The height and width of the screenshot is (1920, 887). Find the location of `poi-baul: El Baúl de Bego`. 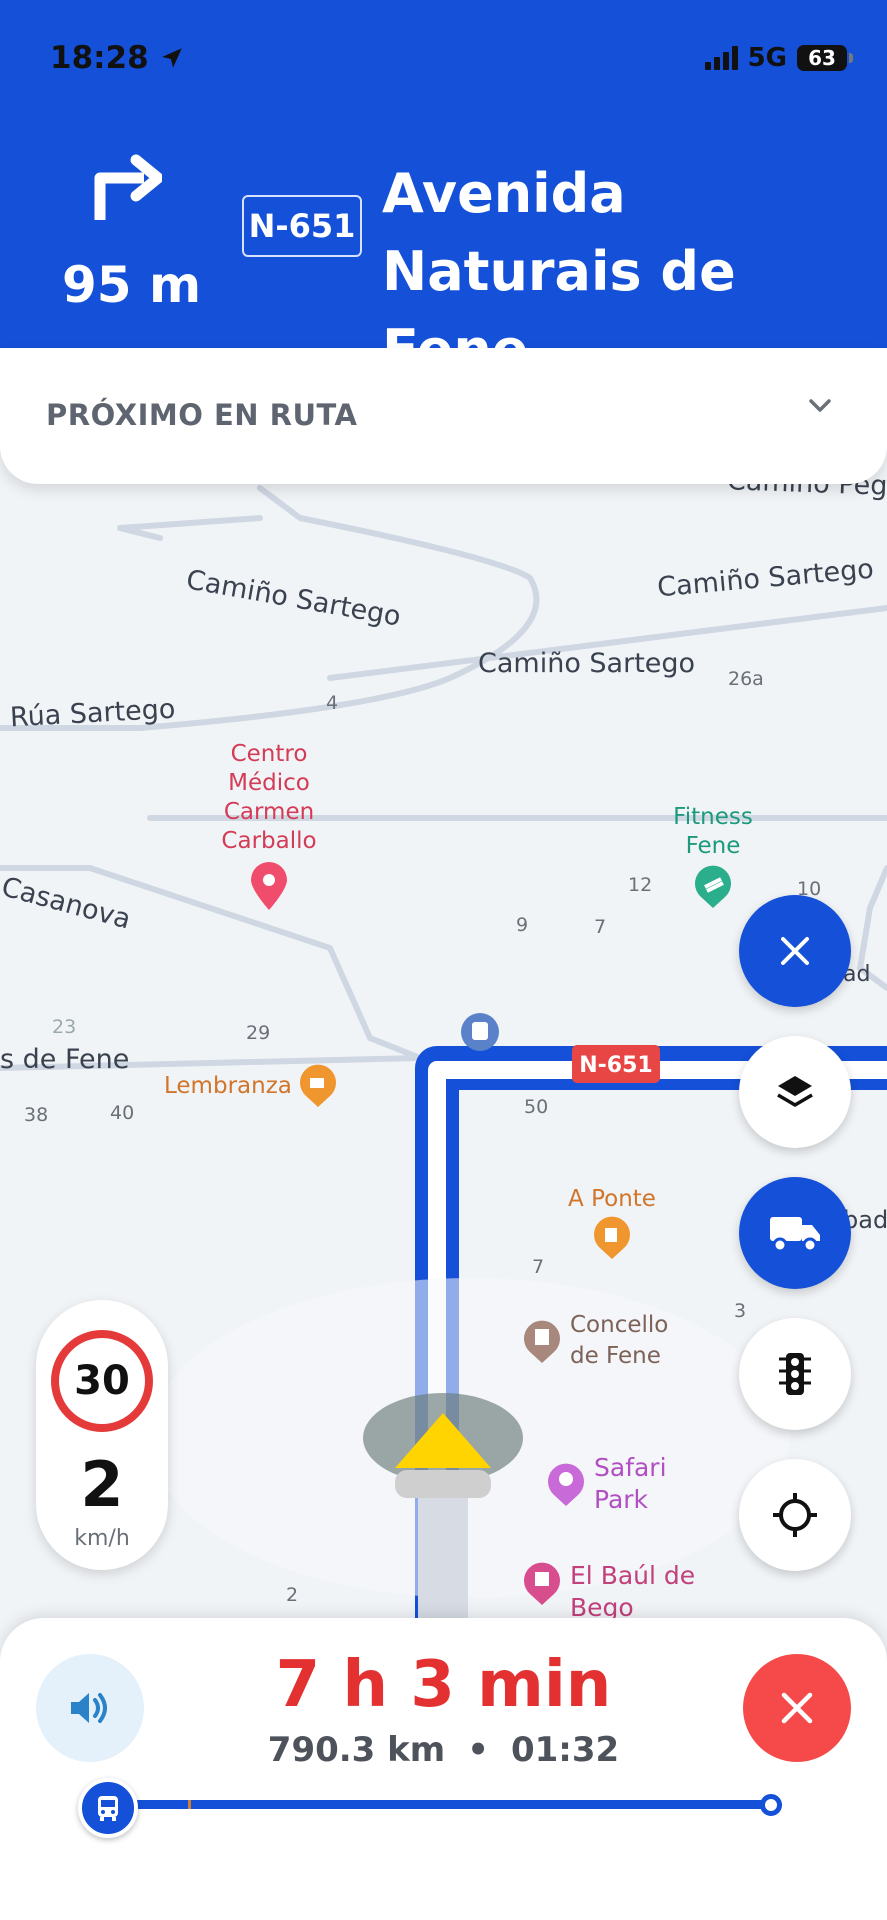

poi-baul: El Baúl de Bego is located at coordinates (621, 1590).